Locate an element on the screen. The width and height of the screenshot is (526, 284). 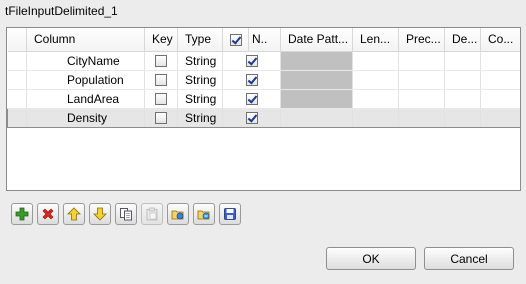
export-button is located at coordinates (204, 214).